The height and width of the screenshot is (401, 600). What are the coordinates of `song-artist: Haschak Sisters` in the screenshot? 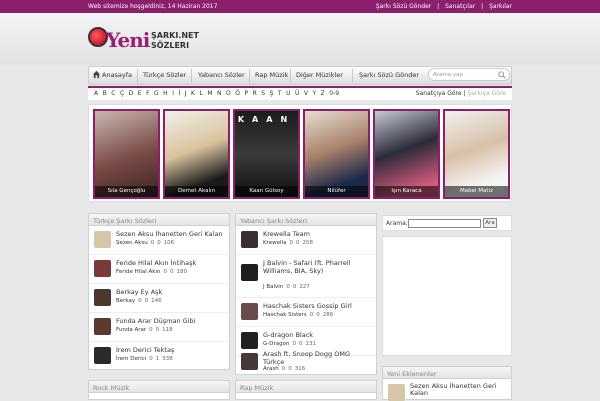 It's located at (285, 315).